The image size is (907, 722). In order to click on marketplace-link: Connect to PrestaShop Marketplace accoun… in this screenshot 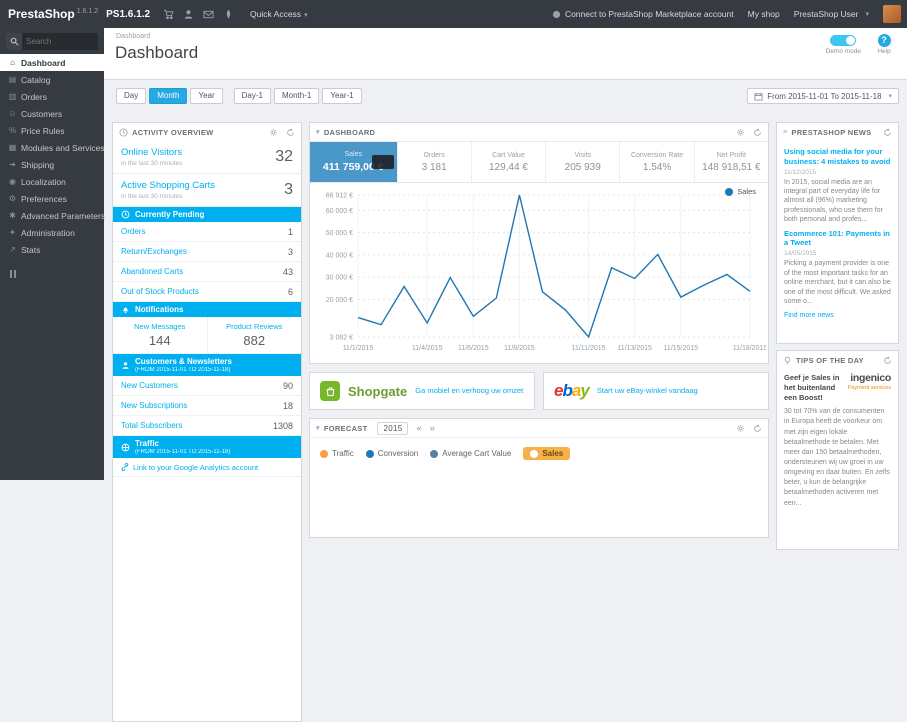, I will do `click(643, 14)`.